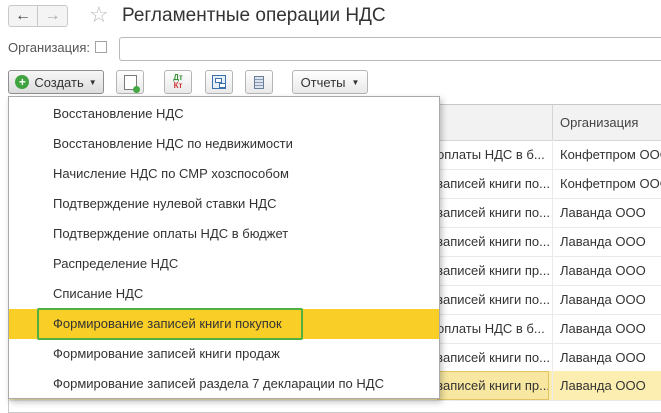 The height and width of the screenshot is (413, 661). Describe the element at coordinates (101, 47) in the screenshot. I see `organization-filter-checkbox` at that location.